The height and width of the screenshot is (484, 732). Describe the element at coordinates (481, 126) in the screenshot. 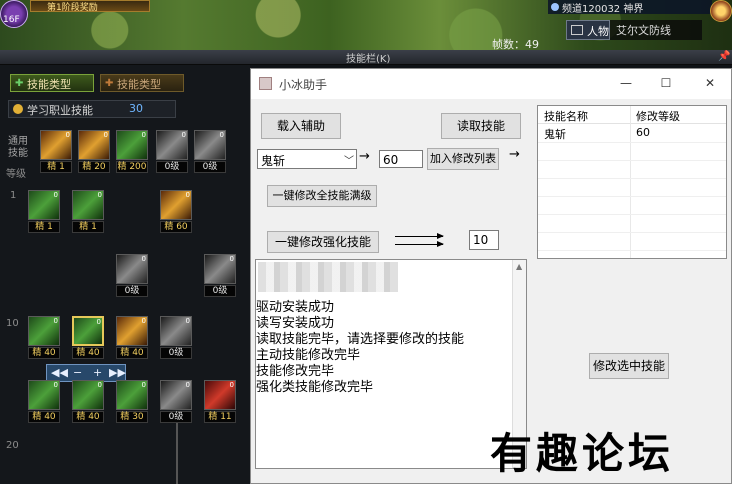

I see `read-skills-button: 读取技能` at that location.